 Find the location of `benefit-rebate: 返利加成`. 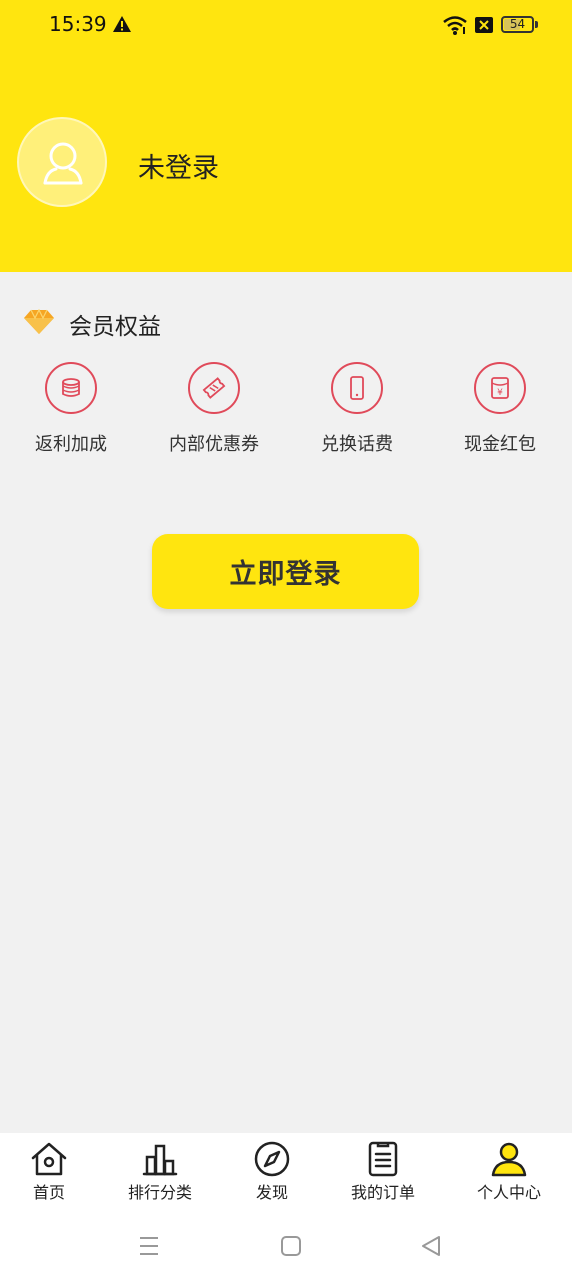

benefit-rebate: 返利加成 is located at coordinates (71, 409).